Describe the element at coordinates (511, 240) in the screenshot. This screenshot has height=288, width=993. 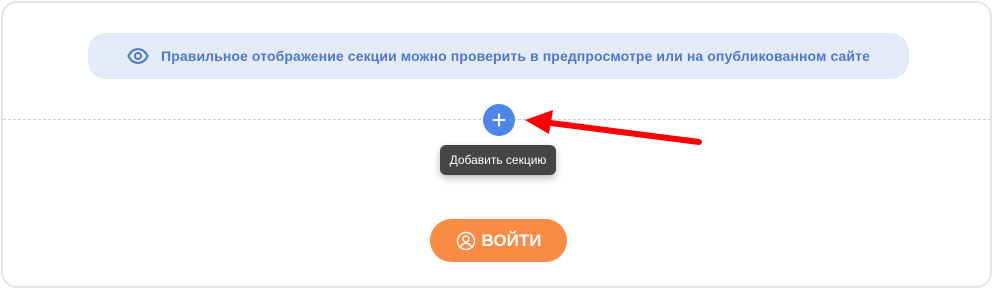
I see `login-button-label: ВОЙТИ` at that location.